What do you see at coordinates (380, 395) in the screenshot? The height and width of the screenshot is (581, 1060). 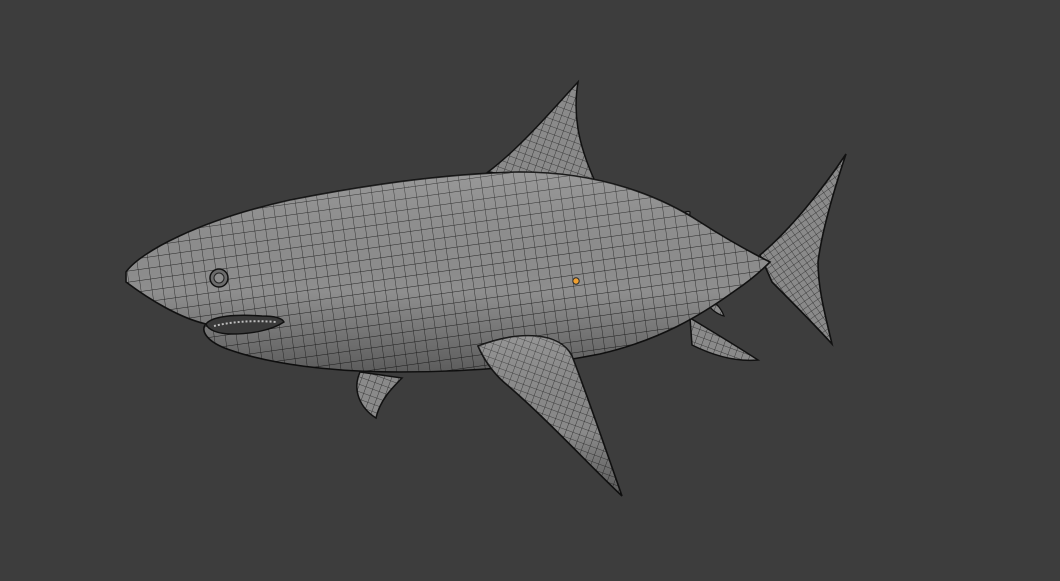 I see `far-pectoral-fin` at bounding box center [380, 395].